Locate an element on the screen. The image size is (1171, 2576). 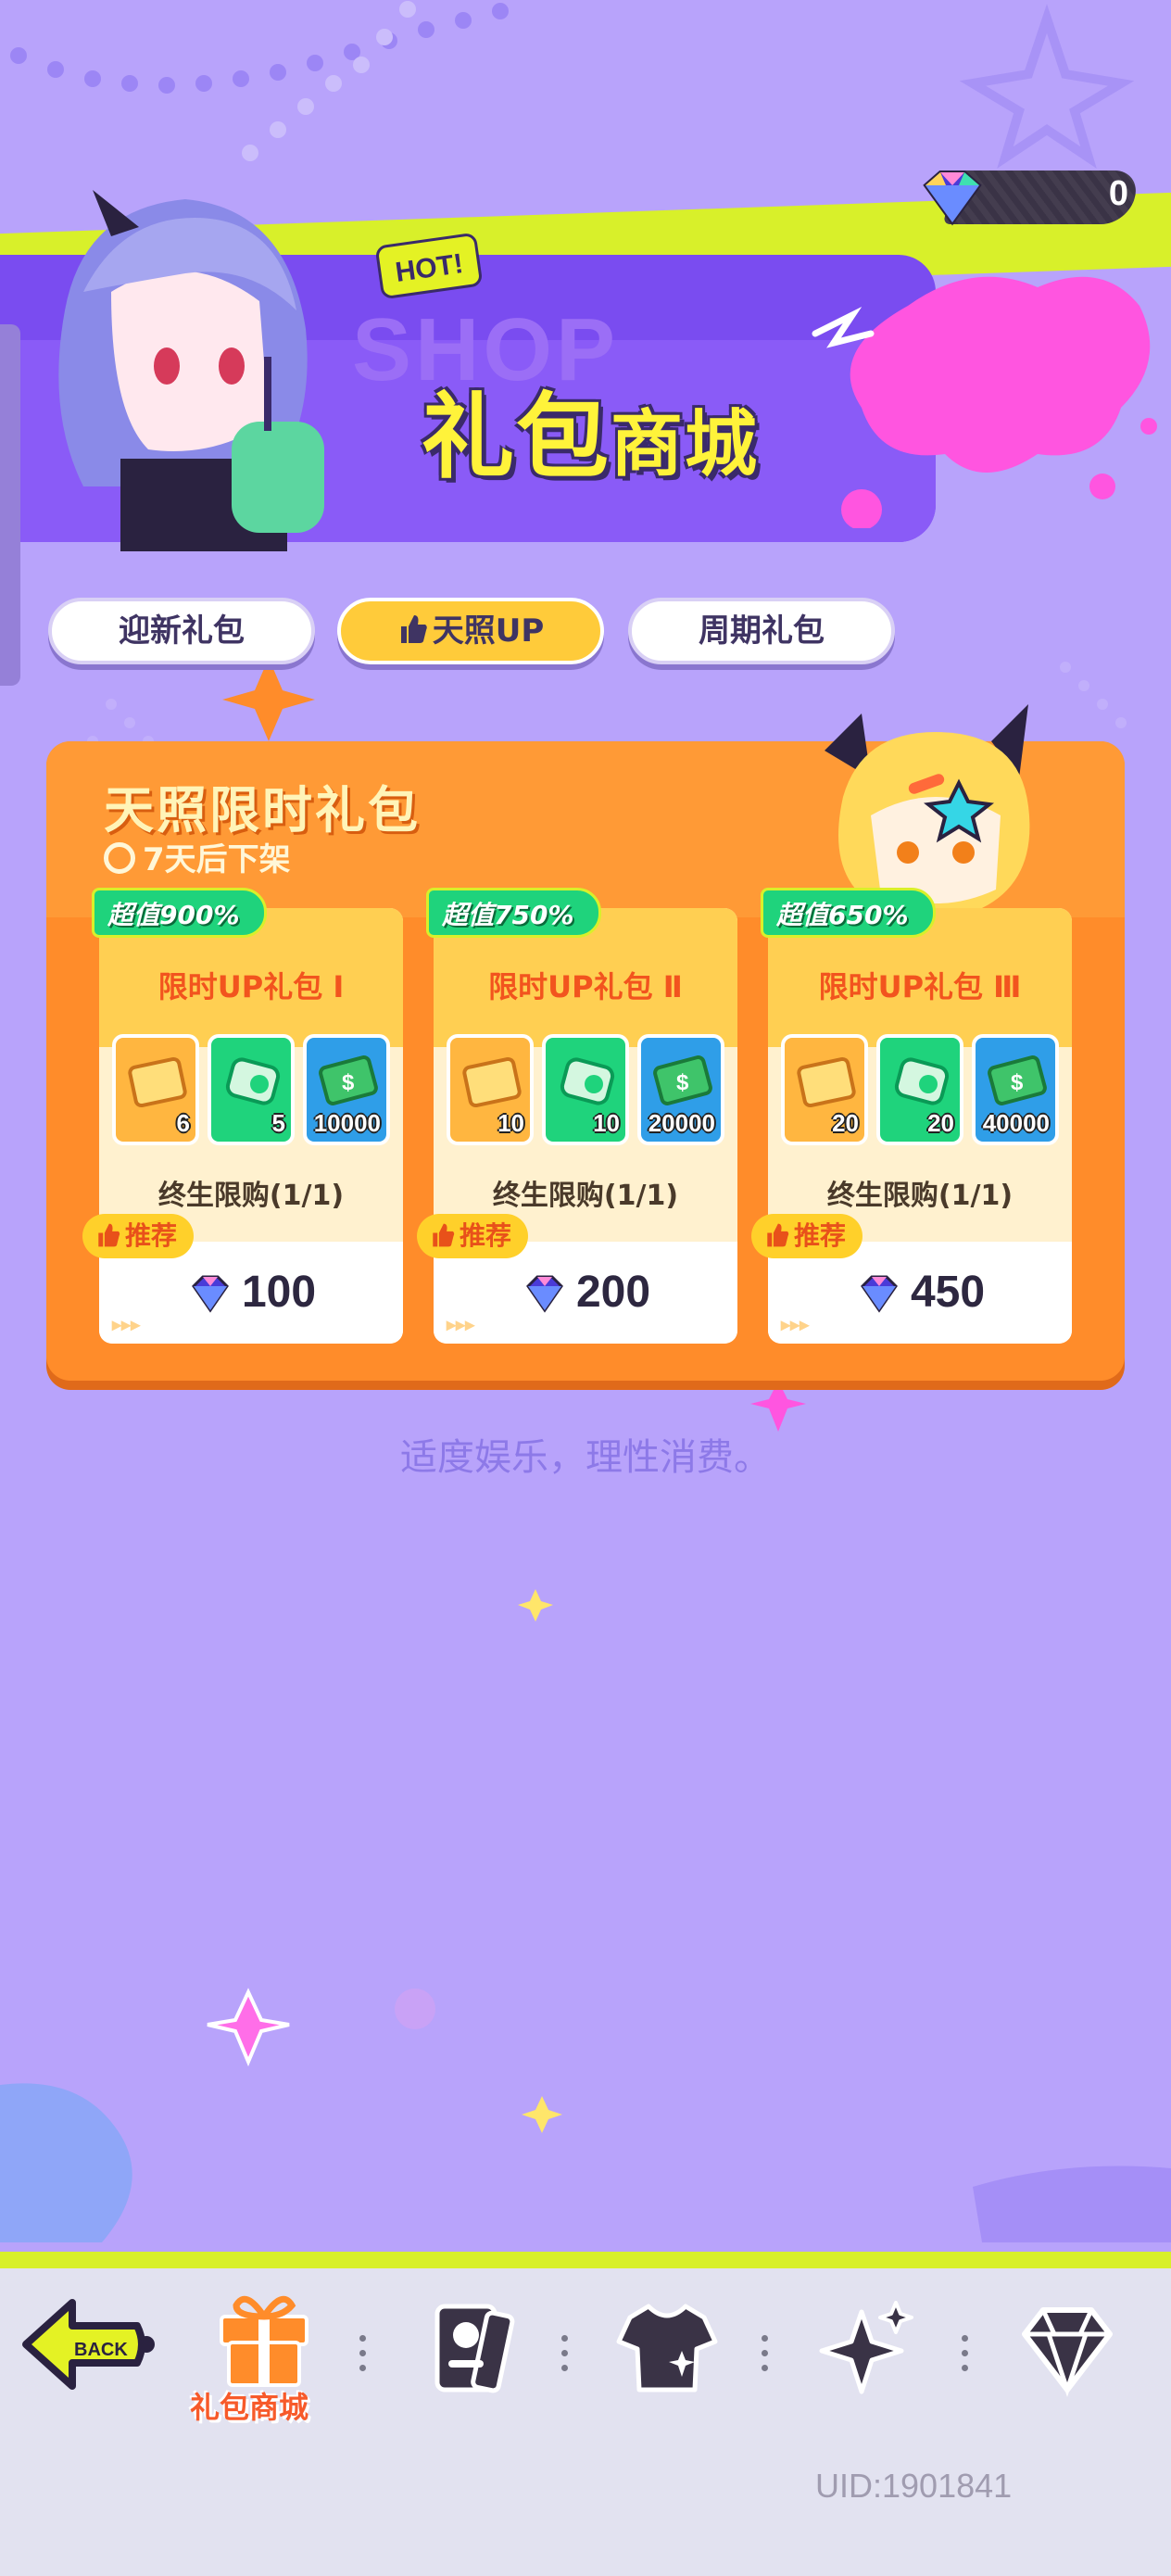
back-icon: BACK is located at coordinates (87, 2349).